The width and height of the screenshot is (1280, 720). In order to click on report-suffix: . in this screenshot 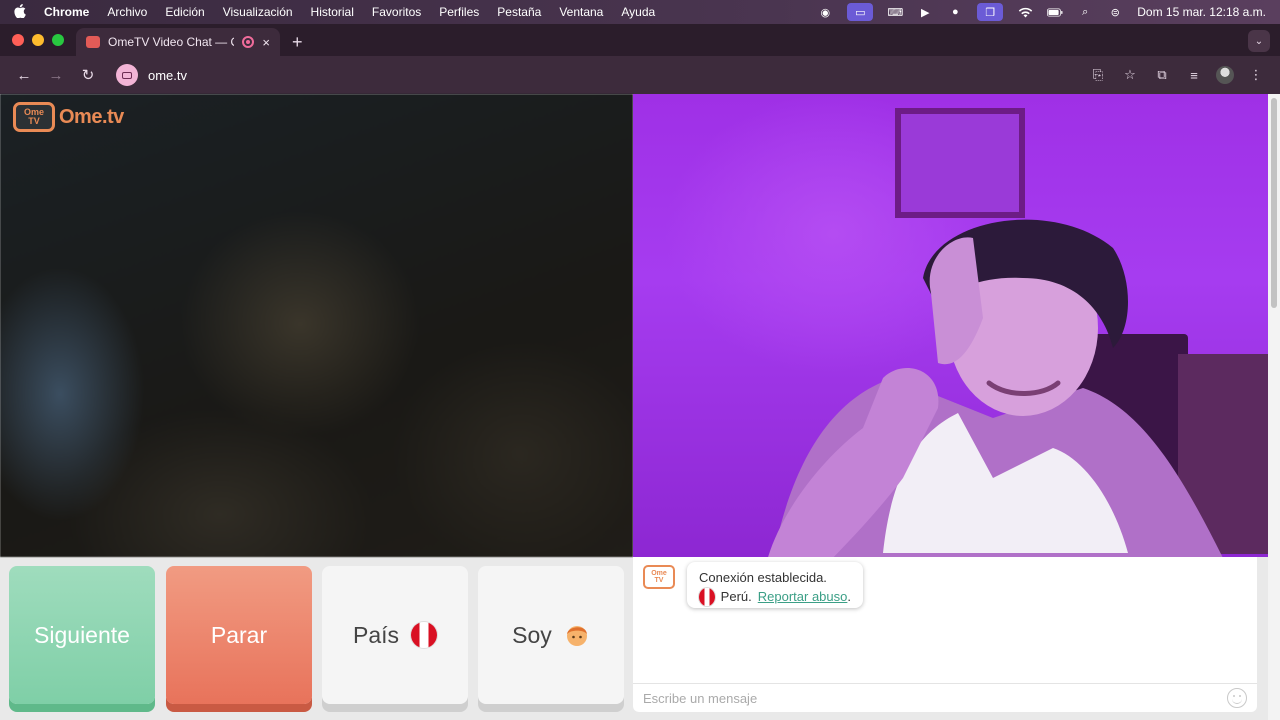, I will do `click(849, 596)`.